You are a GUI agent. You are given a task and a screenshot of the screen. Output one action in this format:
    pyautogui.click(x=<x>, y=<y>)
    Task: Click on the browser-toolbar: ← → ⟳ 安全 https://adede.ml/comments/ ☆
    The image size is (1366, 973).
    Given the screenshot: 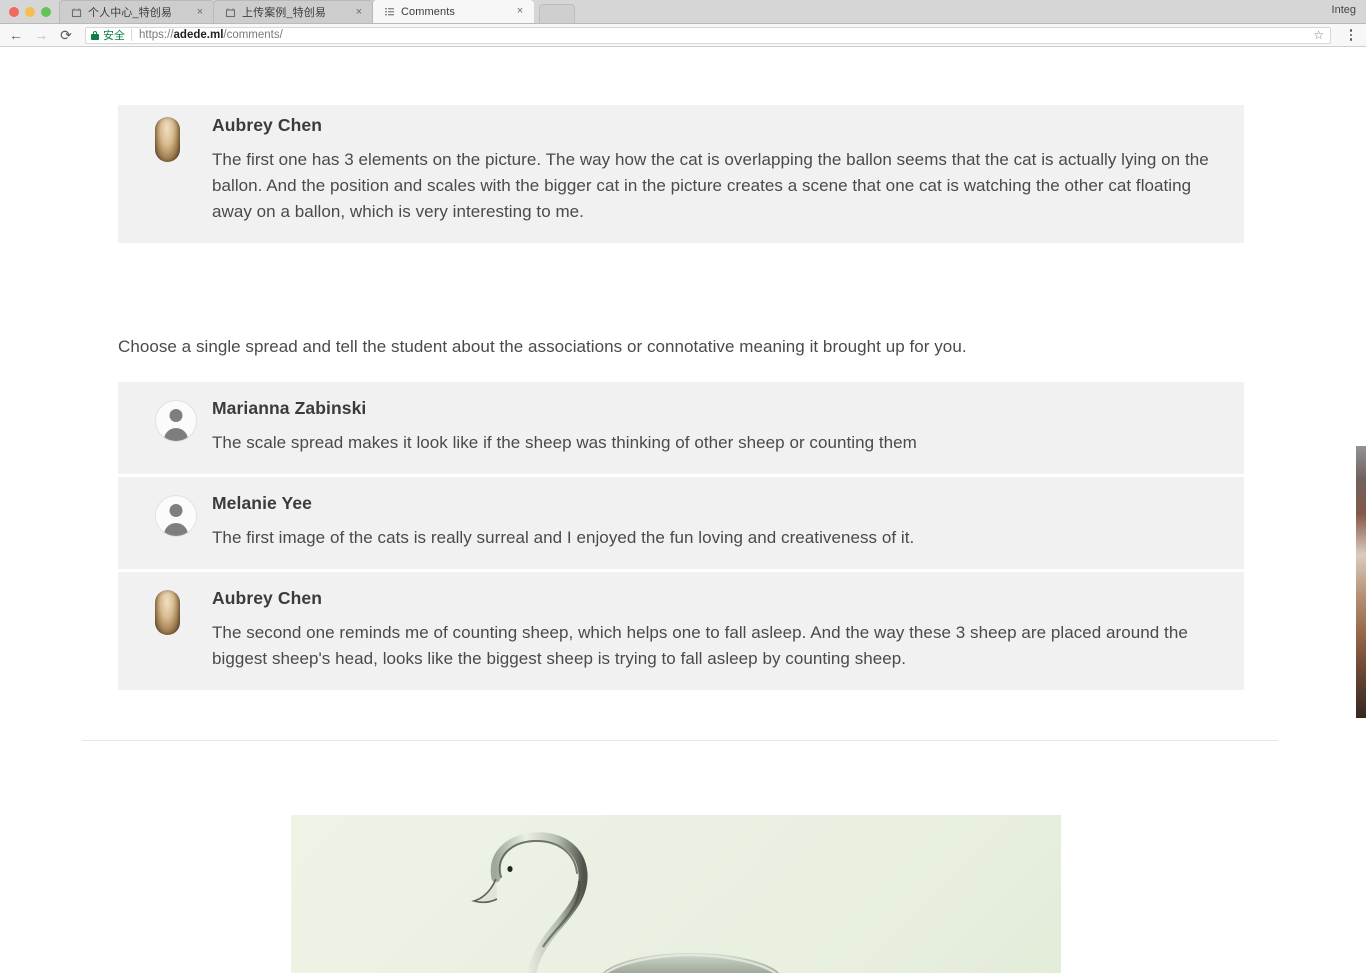 What is the action you would take?
    pyautogui.click(x=683, y=35)
    